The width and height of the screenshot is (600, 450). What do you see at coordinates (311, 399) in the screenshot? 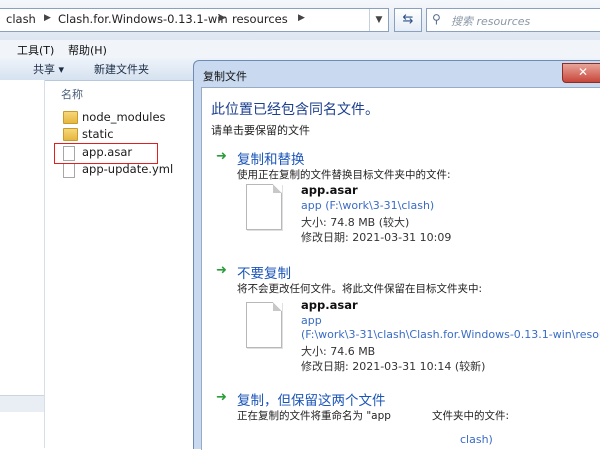
I see `option-title: 复制，但保留这两个文件` at bounding box center [311, 399].